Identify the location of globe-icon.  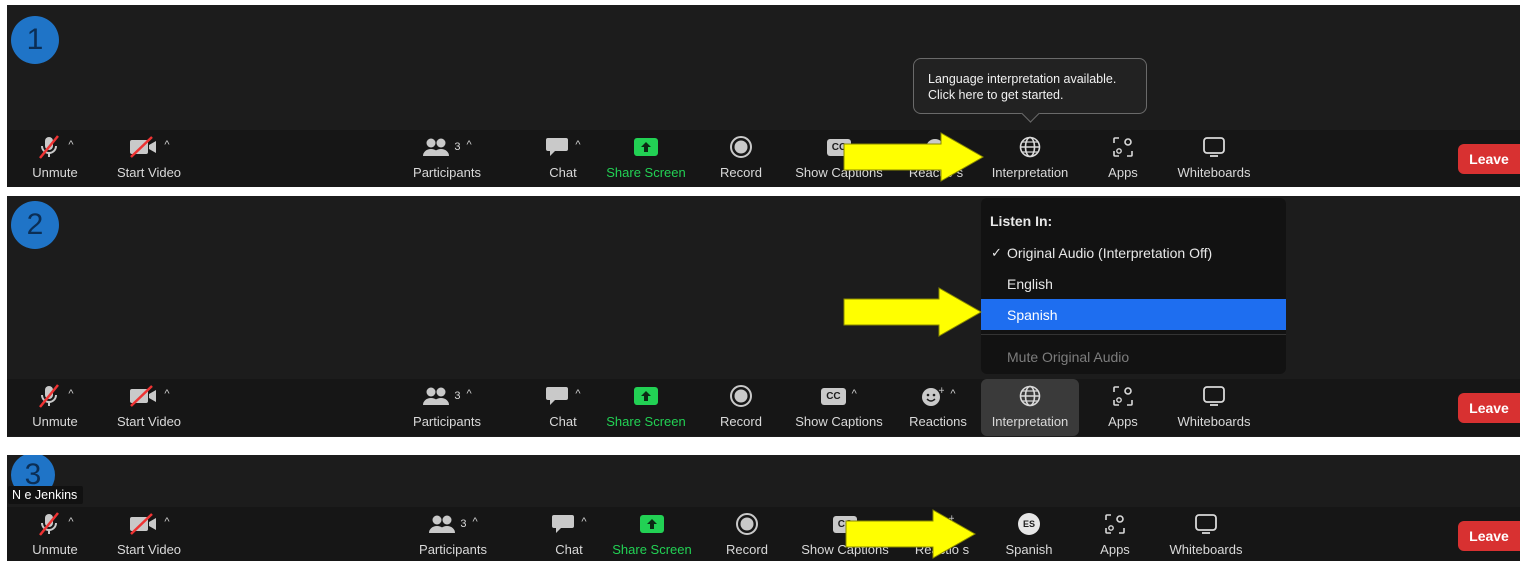
(1030, 396).